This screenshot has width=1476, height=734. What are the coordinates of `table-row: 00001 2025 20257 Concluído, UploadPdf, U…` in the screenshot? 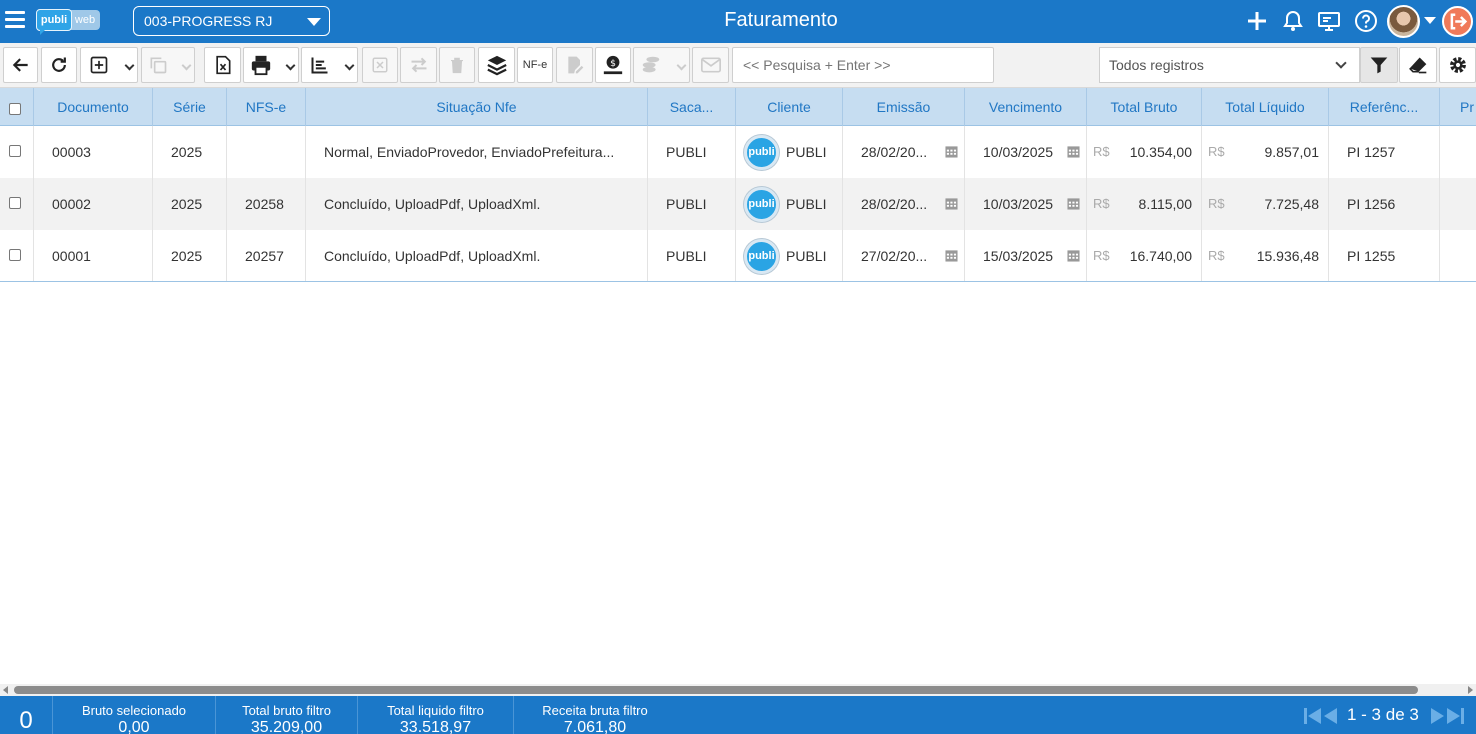 It's located at (738, 255).